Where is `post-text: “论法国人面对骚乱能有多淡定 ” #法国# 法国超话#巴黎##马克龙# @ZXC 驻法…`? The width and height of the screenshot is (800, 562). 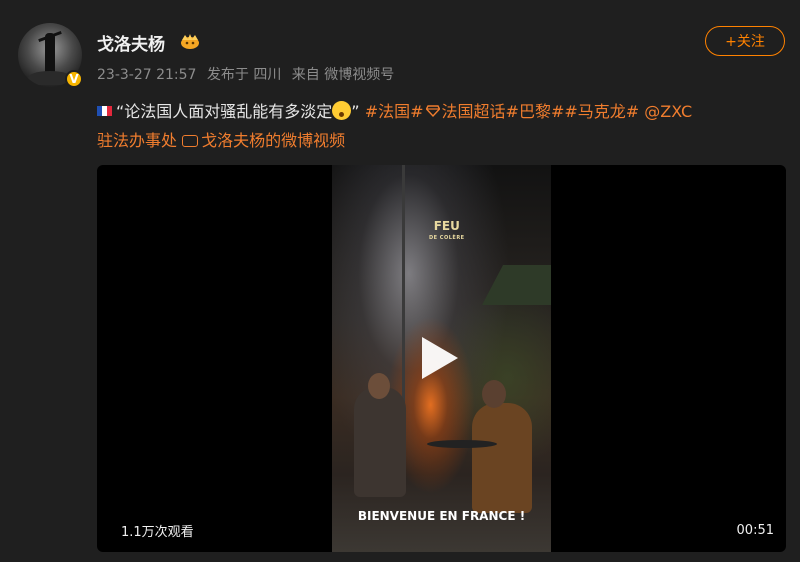
post-text: “论法国人面对骚乱能有多淡定 ” #法国# 法国超话#巴黎##马克龙# @ZXC 驻法… is located at coordinates (442, 126).